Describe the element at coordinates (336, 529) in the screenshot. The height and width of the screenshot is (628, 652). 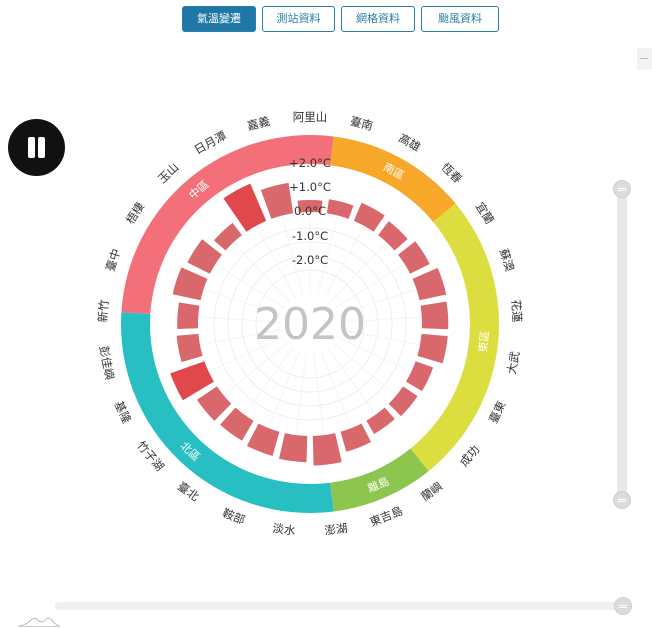
I see `station-label: 澎湖` at that location.